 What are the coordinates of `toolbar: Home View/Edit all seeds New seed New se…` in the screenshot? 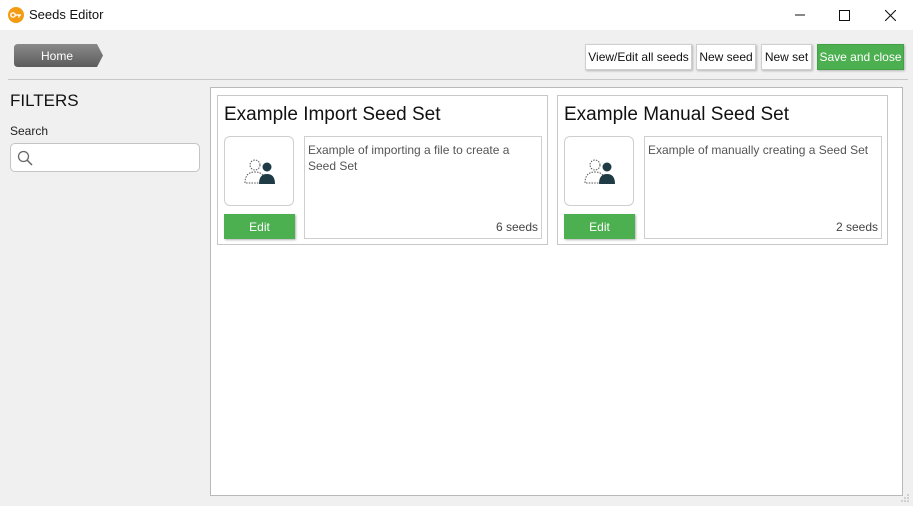 It's located at (456, 55).